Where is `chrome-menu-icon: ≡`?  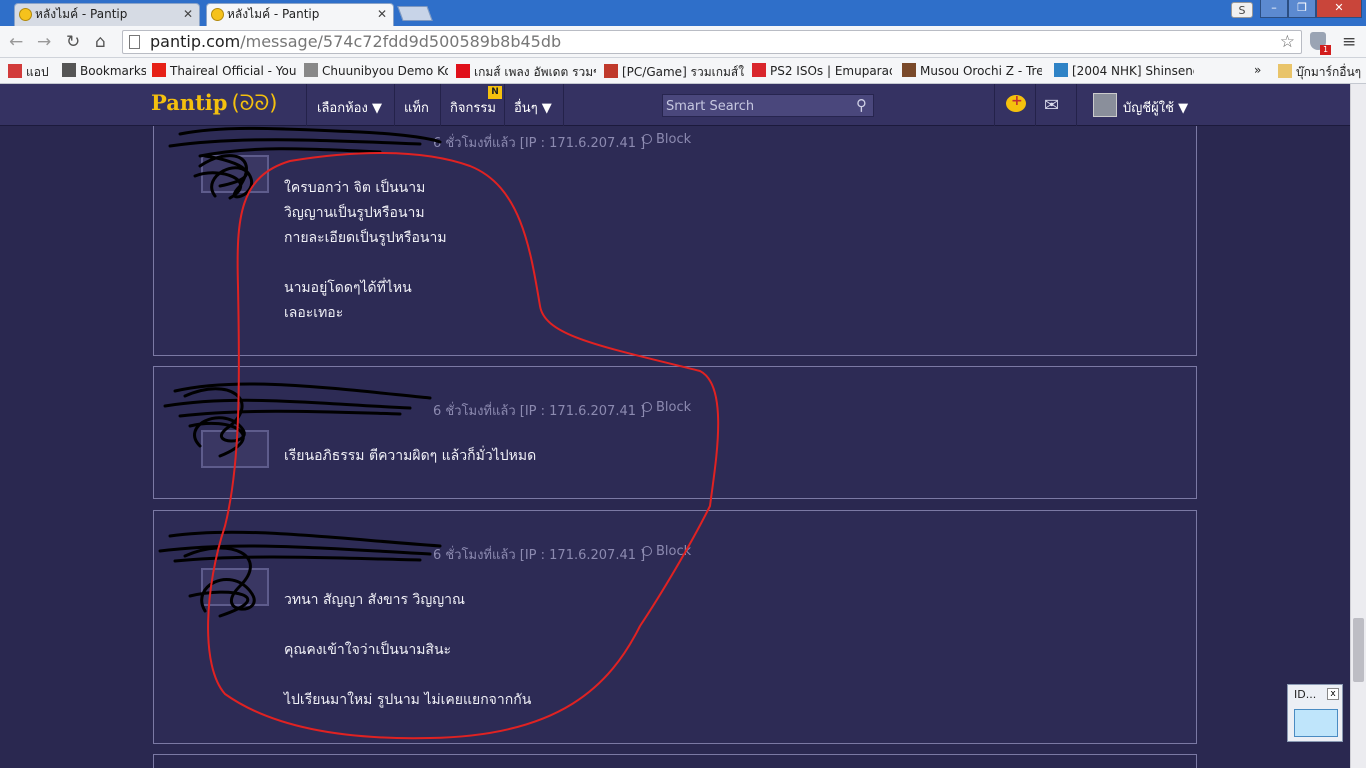 chrome-menu-icon: ≡ is located at coordinates (1349, 42).